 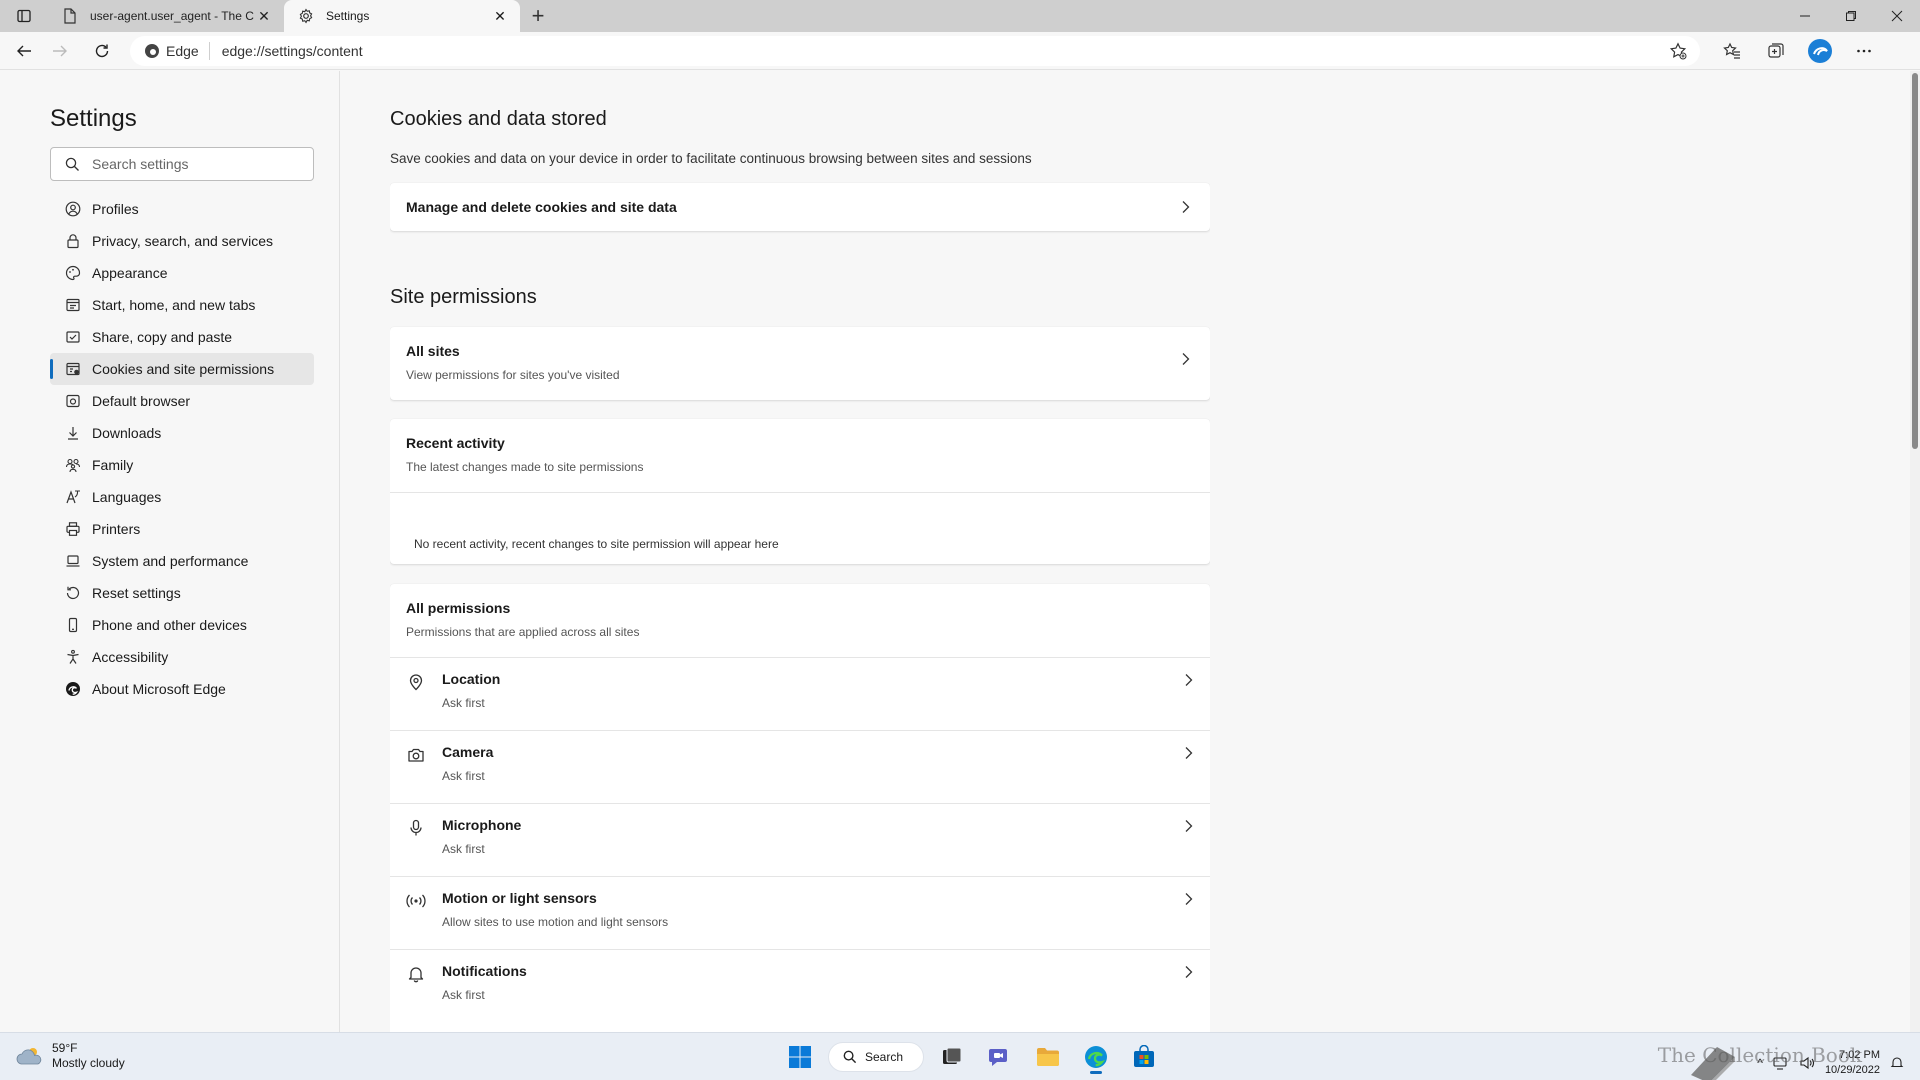 I want to click on close-icon, so click(x=1897, y=16).